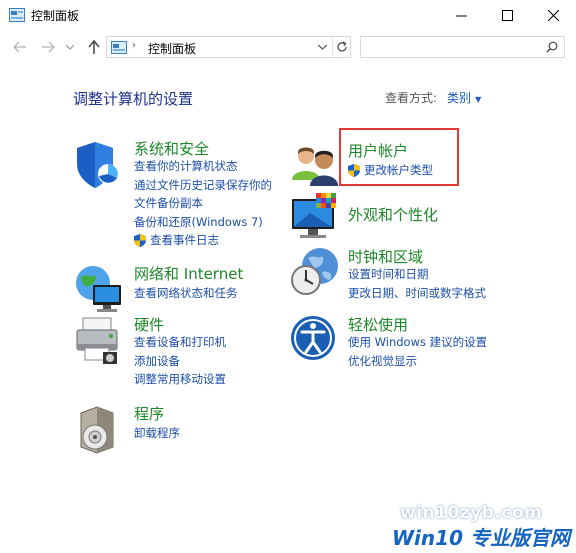 The width and height of the screenshot is (576, 553). I want to click on programs-disc-icon, so click(97, 430).